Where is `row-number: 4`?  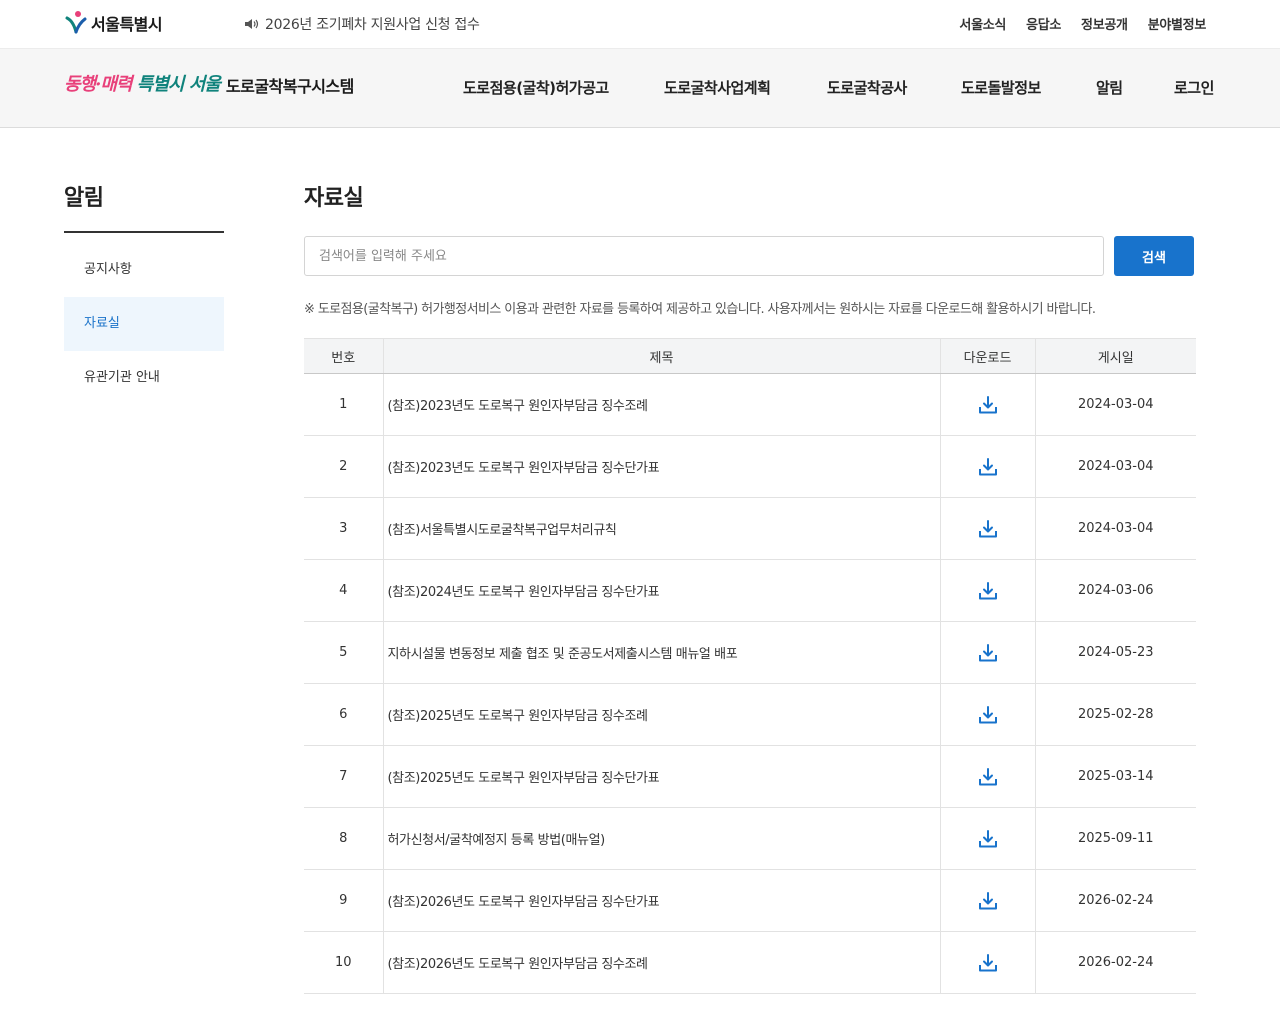 row-number: 4 is located at coordinates (343, 590).